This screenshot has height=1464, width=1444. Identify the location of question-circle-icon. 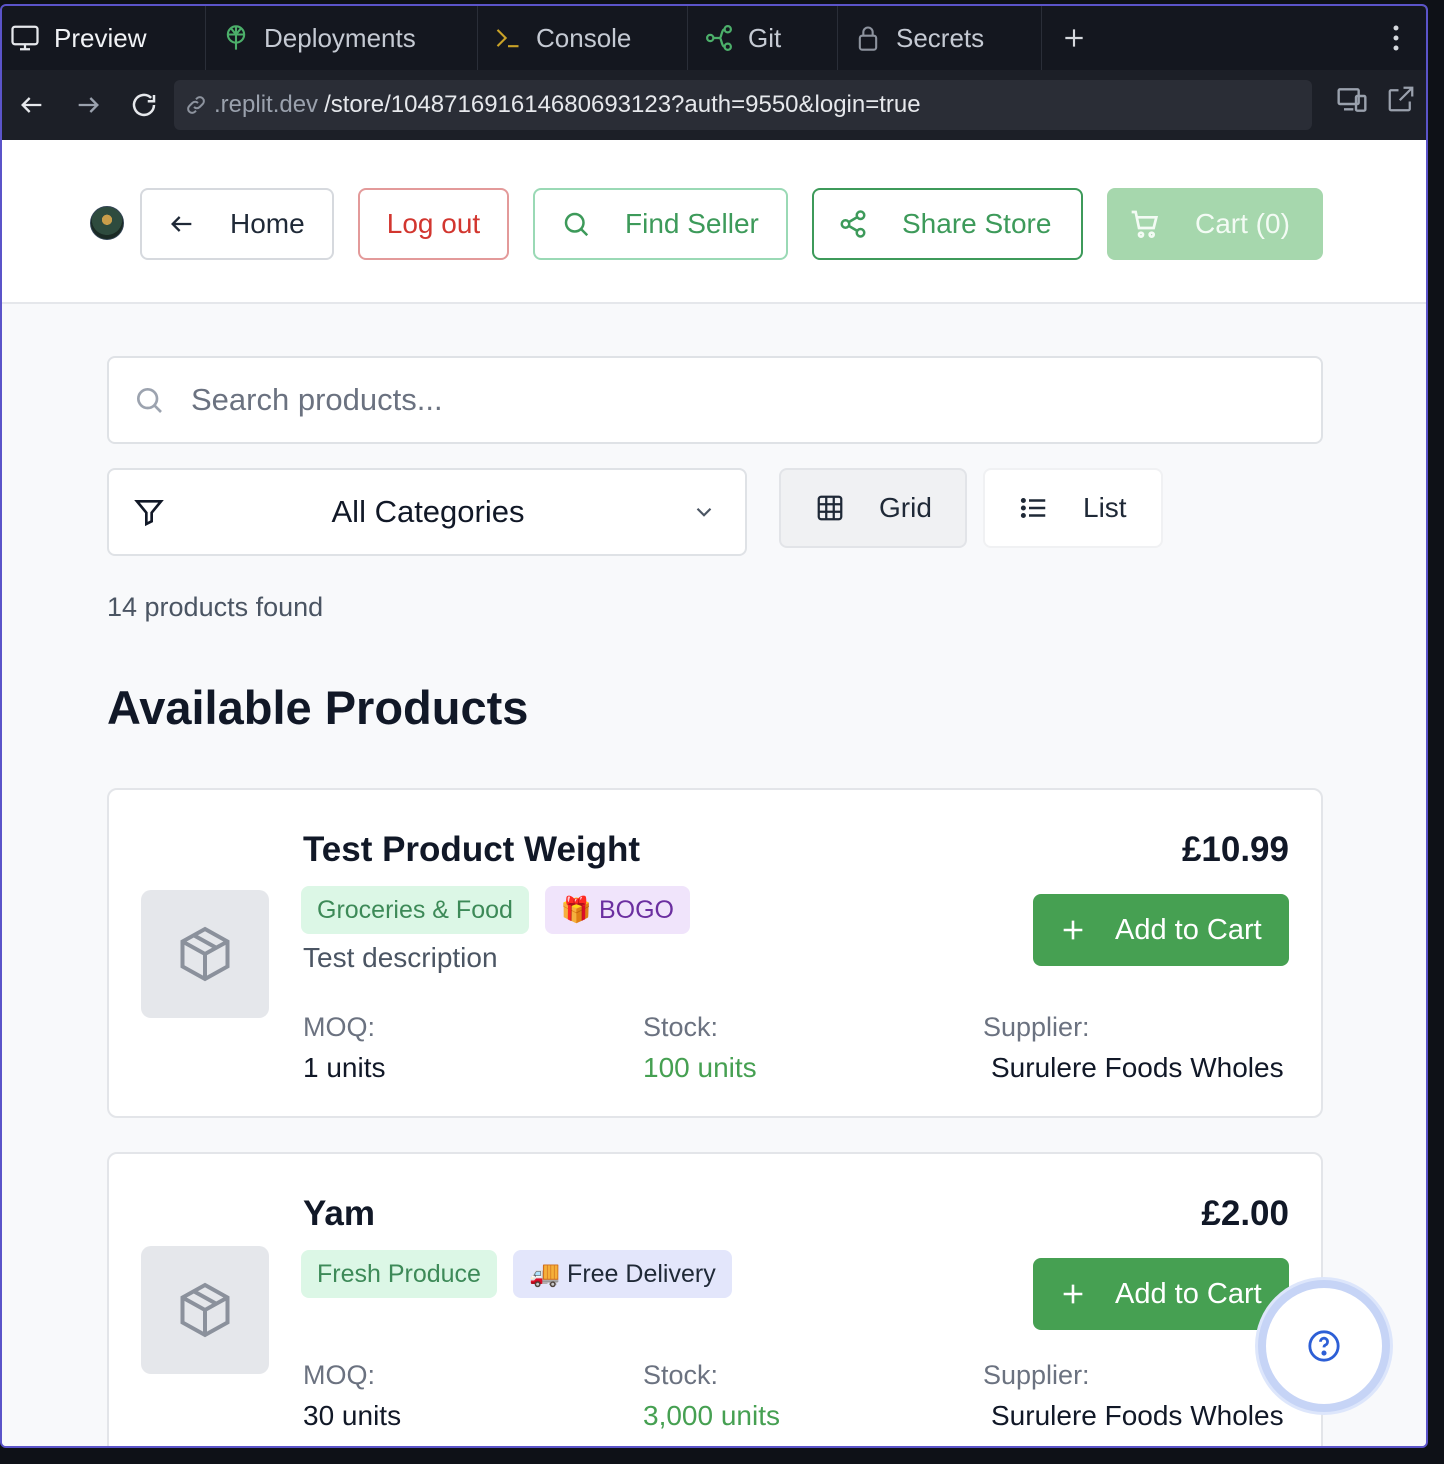
(1324, 1346).